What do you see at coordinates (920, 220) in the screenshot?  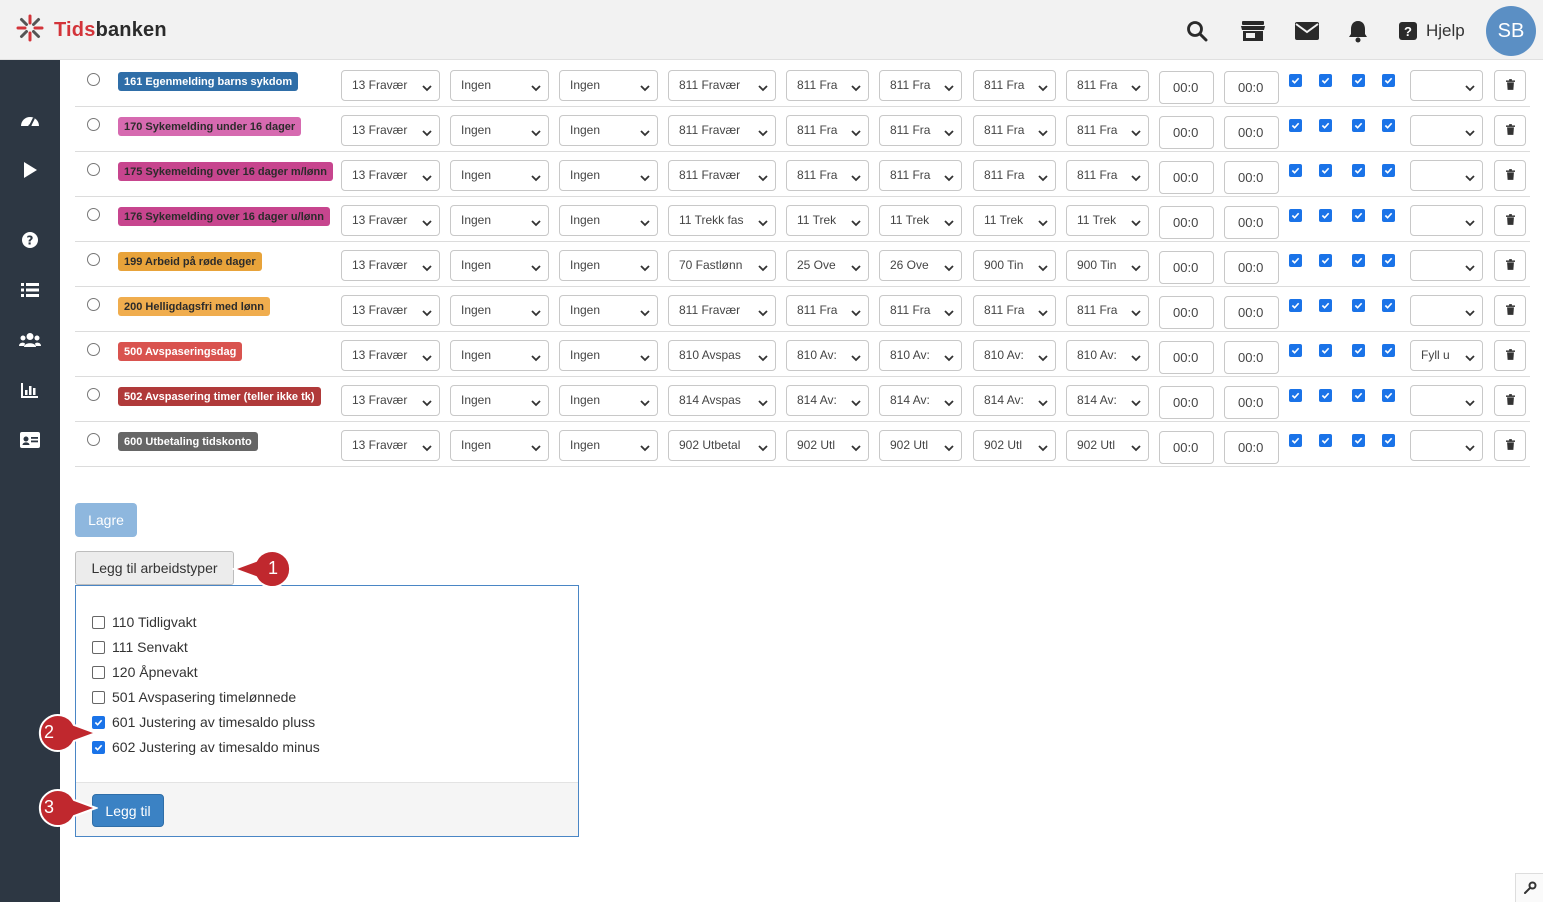 I see `pay-code-select-3: 11 Trek` at bounding box center [920, 220].